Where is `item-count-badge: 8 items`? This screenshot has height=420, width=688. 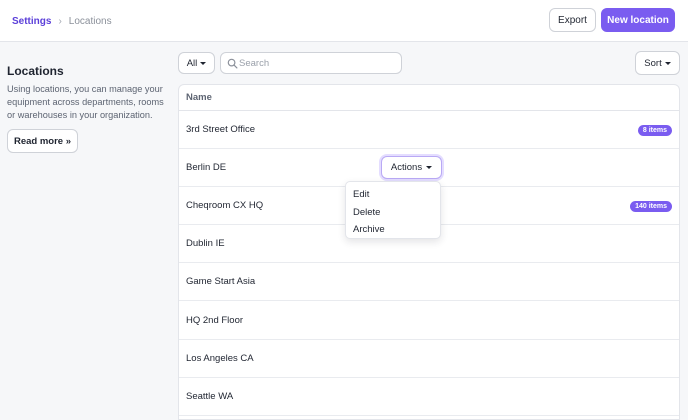
item-count-badge: 8 items is located at coordinates (654, 130).